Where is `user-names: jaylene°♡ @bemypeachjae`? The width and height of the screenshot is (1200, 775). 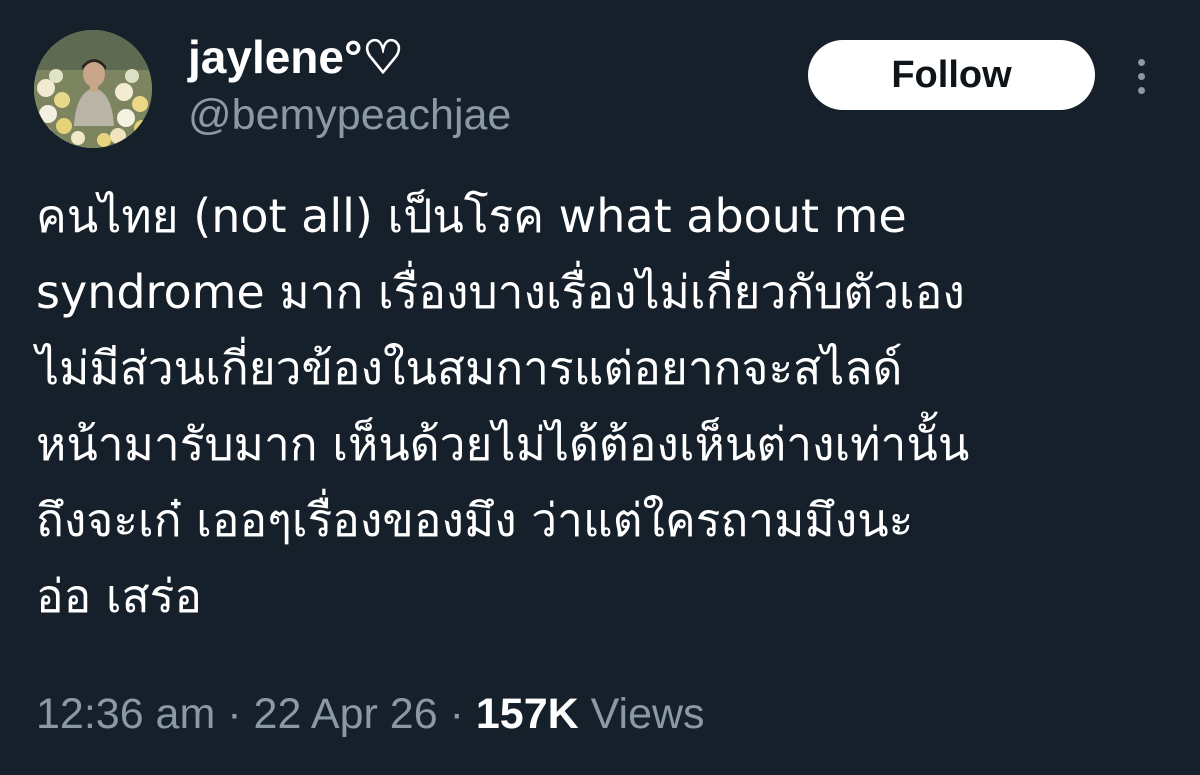 user-names: jaylene°♡ @bemypeachjae is located at coordinates (349, 86).